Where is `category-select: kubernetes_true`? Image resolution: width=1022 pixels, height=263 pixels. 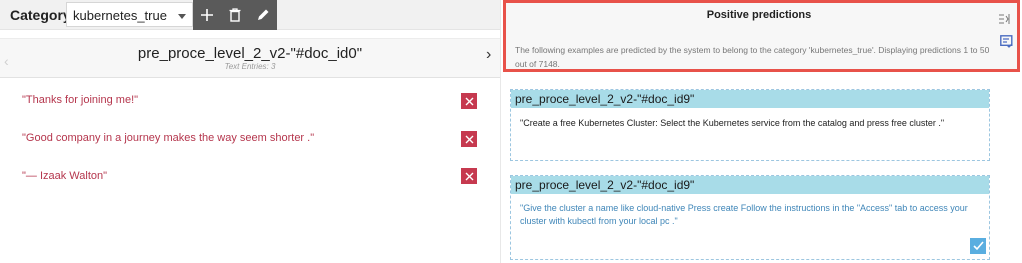
category-select: kubernetes_true is located at coordinates (129, 14).